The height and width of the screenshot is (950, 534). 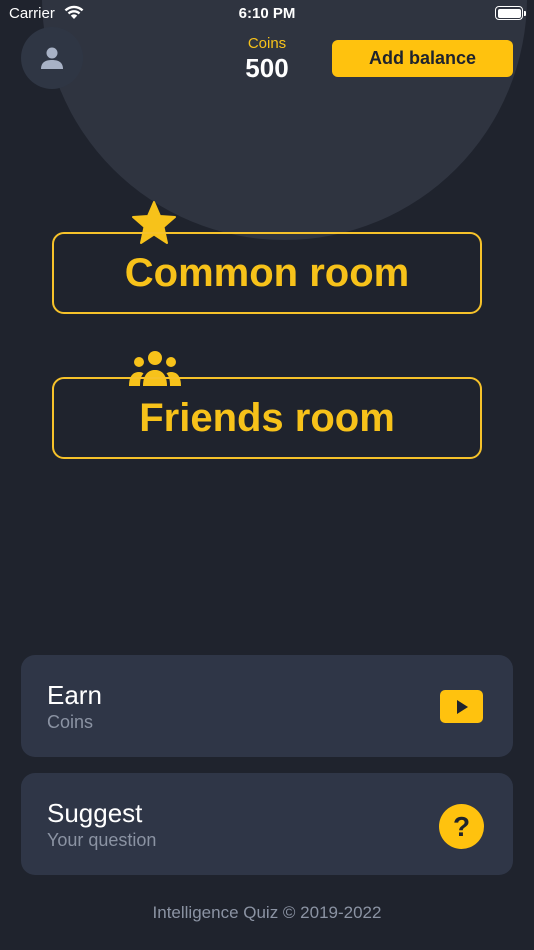 I want to click on play-icon, so click(x=462, y=706).